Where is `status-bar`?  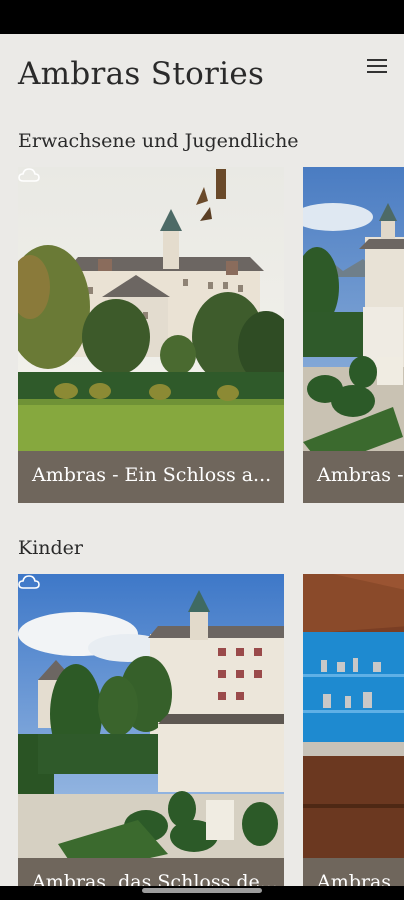 status-bar is located at coordinates (202, 17).